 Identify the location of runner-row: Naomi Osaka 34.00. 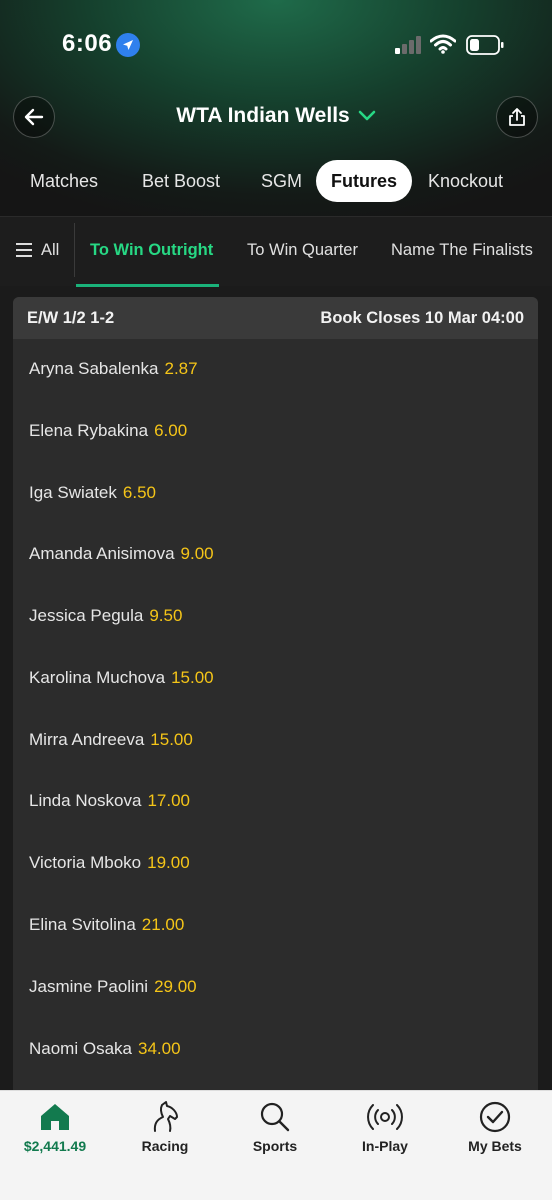
(105, 1049).